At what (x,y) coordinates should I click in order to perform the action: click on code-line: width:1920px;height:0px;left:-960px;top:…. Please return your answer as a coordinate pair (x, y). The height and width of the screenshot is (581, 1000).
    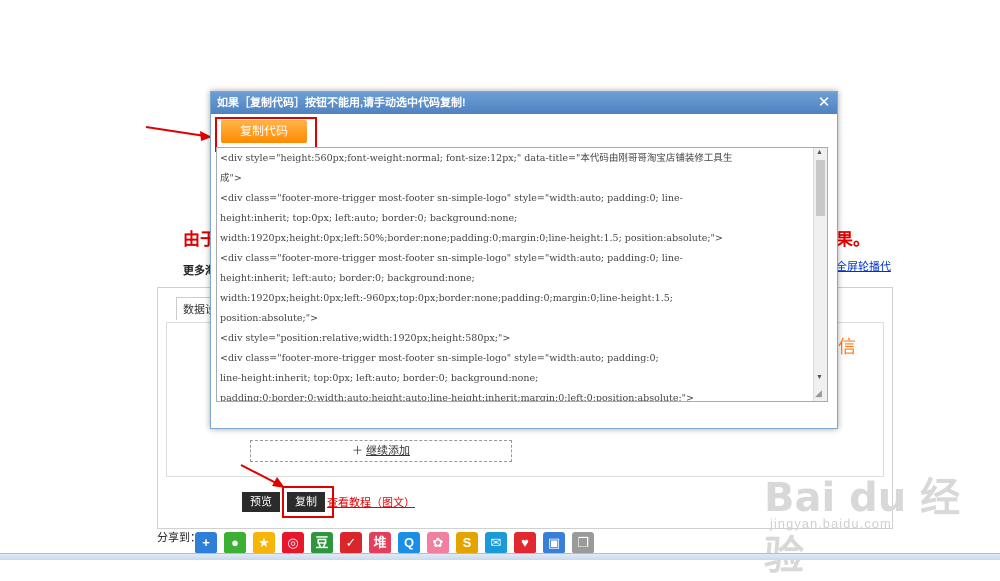
    Looking at the image, I should click on (446, 298).